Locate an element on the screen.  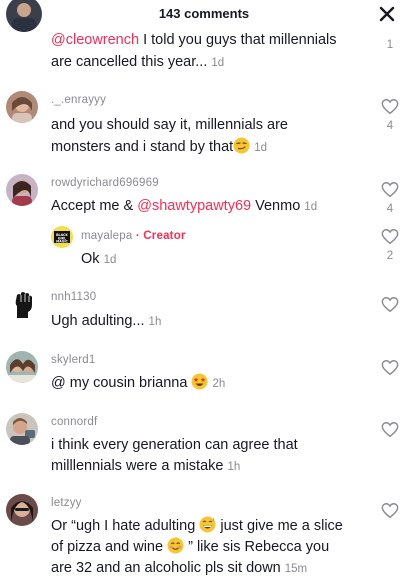
comment-username: rowdyrichard696969 is located at coordinates (105, 183).